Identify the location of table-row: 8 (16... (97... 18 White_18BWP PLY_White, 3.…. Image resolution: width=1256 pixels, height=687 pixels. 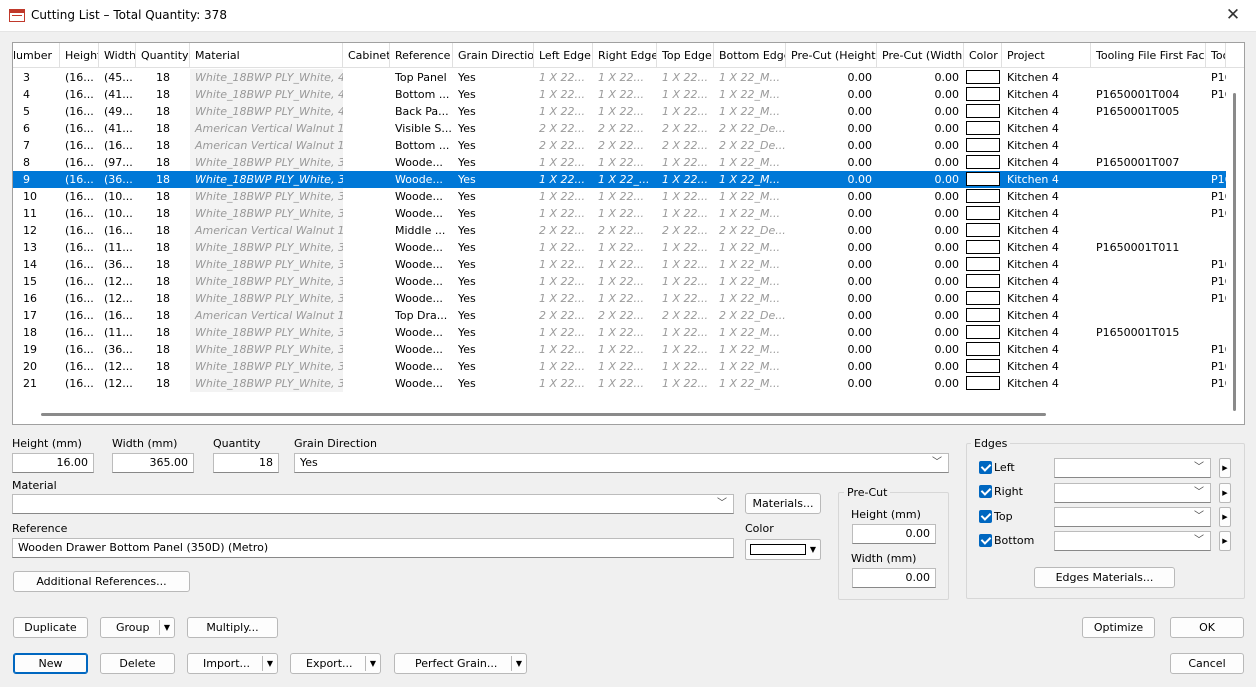
(619, 162).